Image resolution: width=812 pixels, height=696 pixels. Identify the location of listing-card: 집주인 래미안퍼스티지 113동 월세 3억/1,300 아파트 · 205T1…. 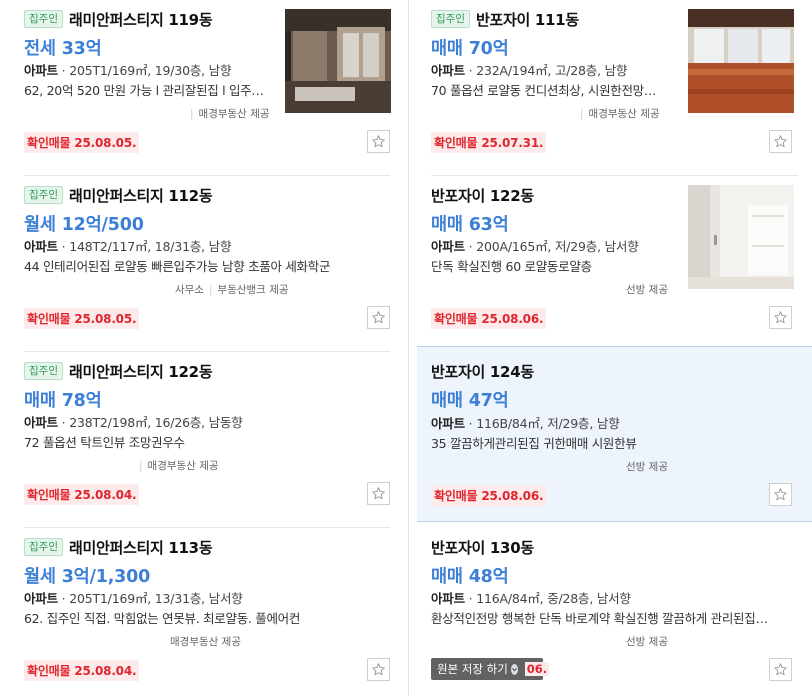
(205, 612).